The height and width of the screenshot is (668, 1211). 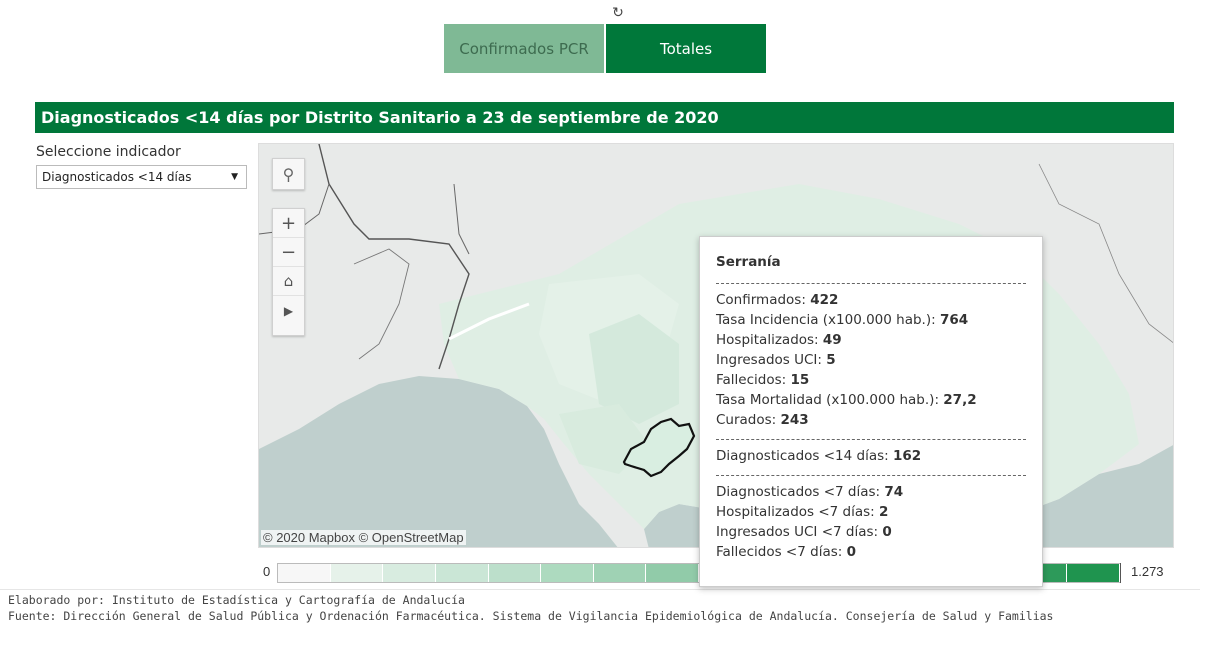 I want to click on tooltip-row: Fallecidos <7 días: 0, so click(x=871, y=552).